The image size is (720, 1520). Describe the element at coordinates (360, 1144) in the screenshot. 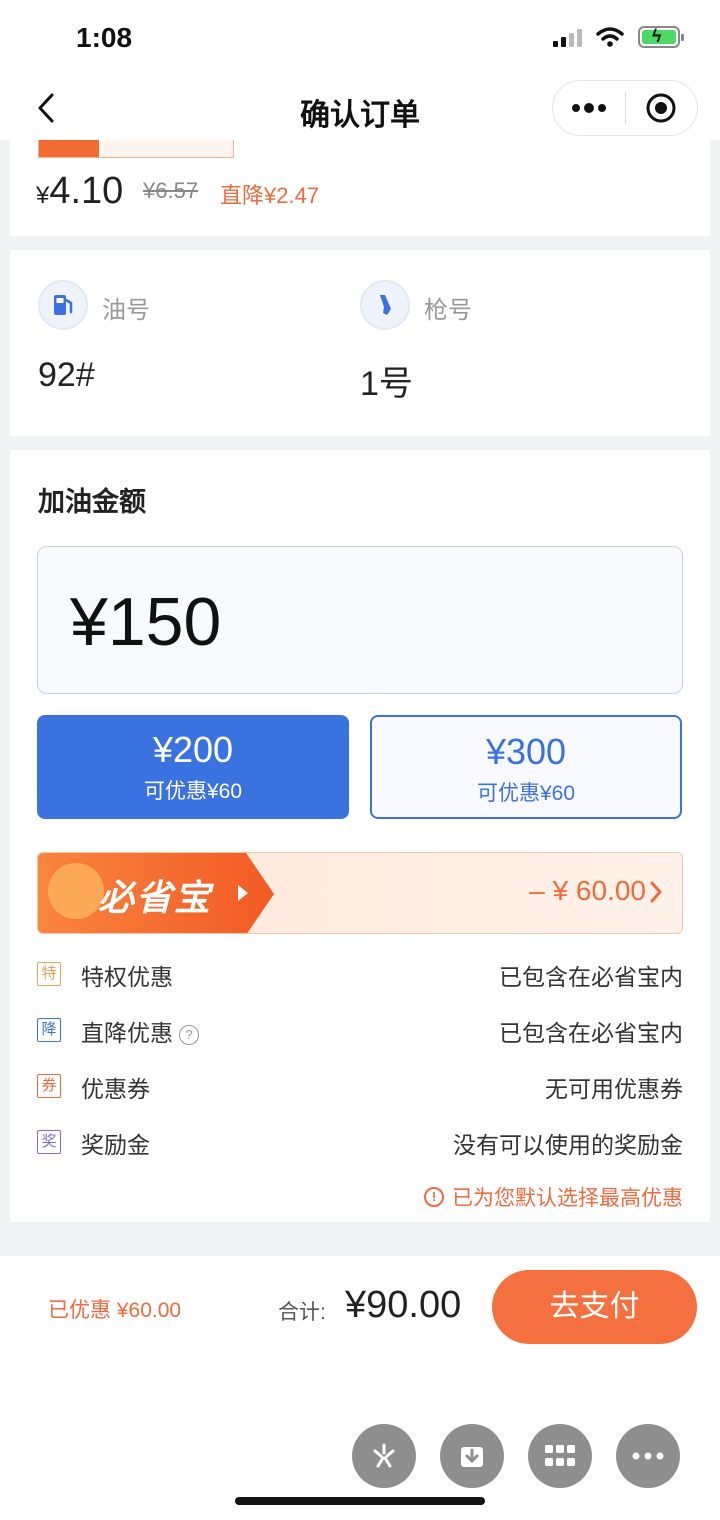

I see `discount-row-reward: 奖 奖励金 没有可以使用的奖励金` at that location.